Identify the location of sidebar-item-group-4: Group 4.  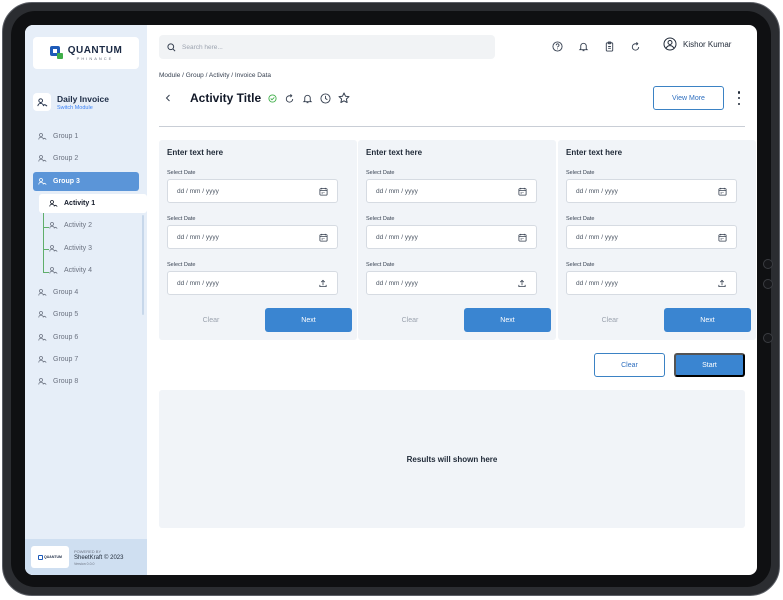
(86, 292).